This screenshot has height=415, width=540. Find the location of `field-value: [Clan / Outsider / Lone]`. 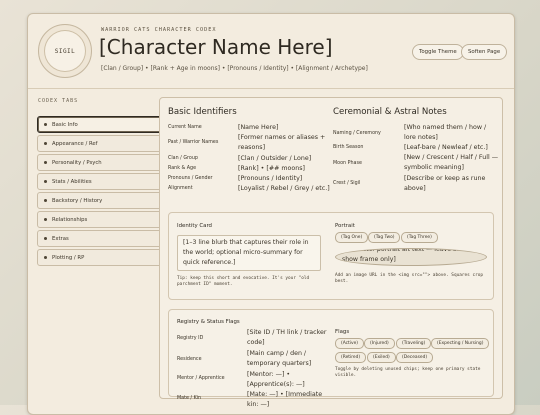

field-value: [Clan / Outsider / Lone] is located at coordinates (285, 159).